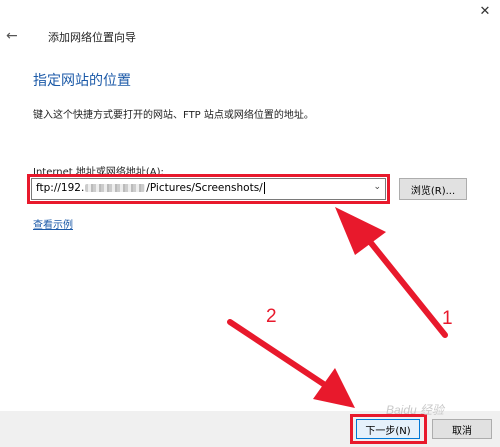  Describe the element at coordinates (447, 318) in the screenshot. I see `annotation-label-1: 1` at that location.